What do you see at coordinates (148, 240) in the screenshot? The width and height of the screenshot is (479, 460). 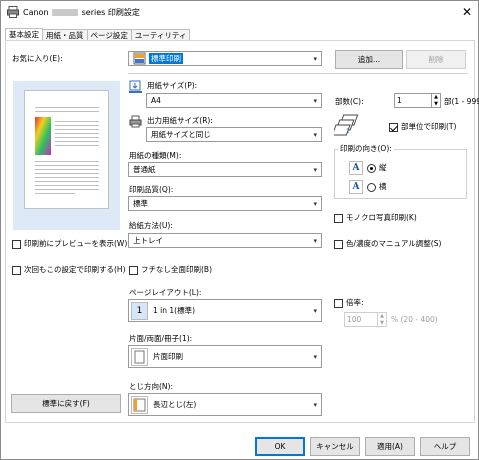 I see `paper-source-value: 上トレイ` at bounding box center [148, 240].